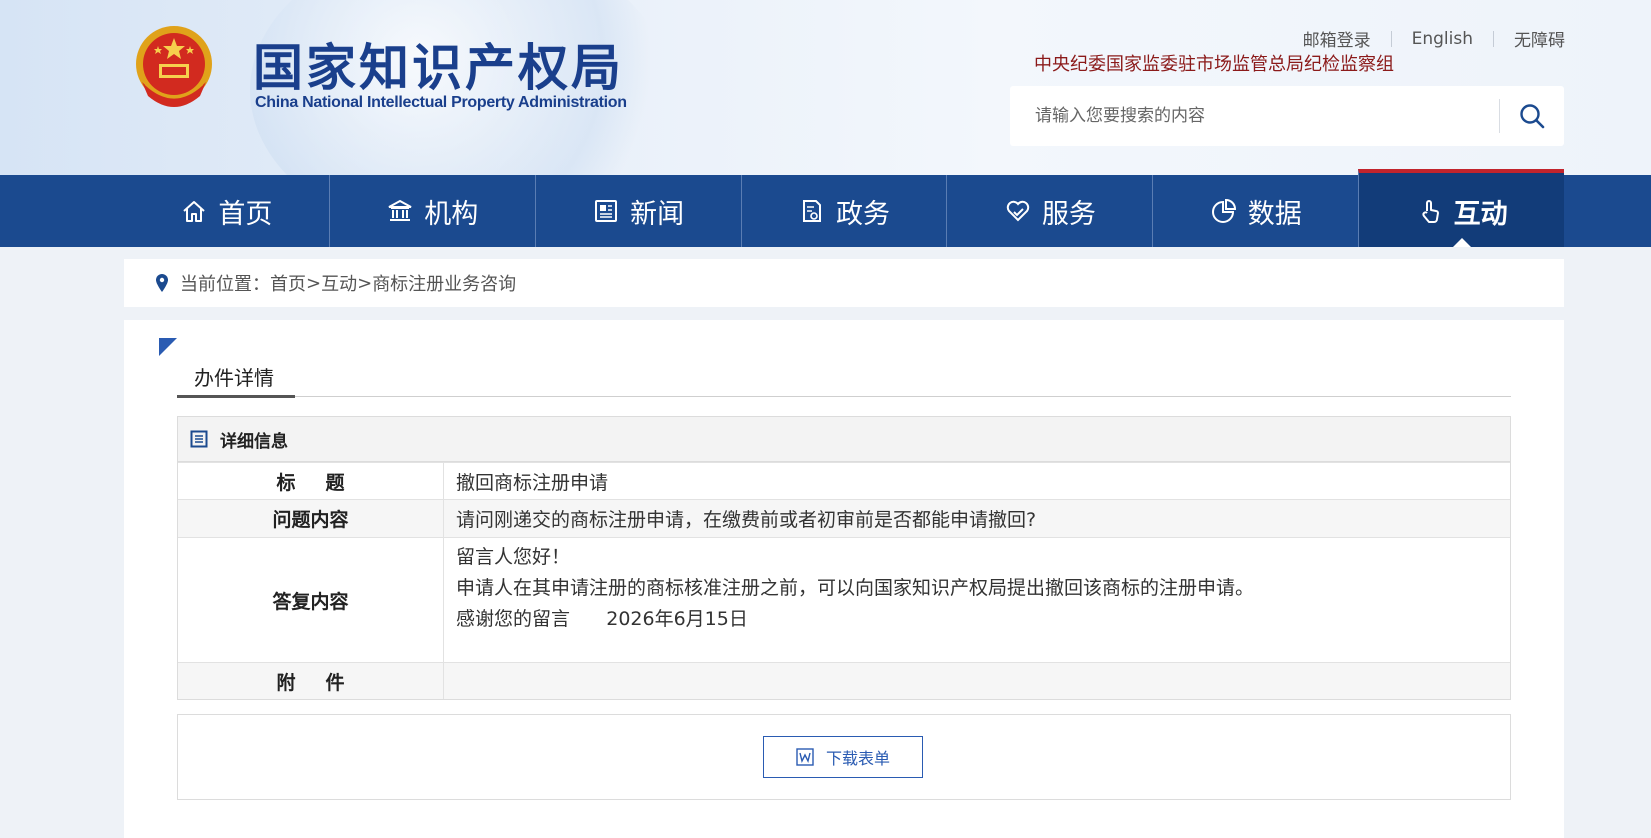 The image size is (1651, 838). Describe the element at coordinates (602, 619) in the screenshot. I see `answer-line: 感谢您的留言 2026年6月15日` at that location.